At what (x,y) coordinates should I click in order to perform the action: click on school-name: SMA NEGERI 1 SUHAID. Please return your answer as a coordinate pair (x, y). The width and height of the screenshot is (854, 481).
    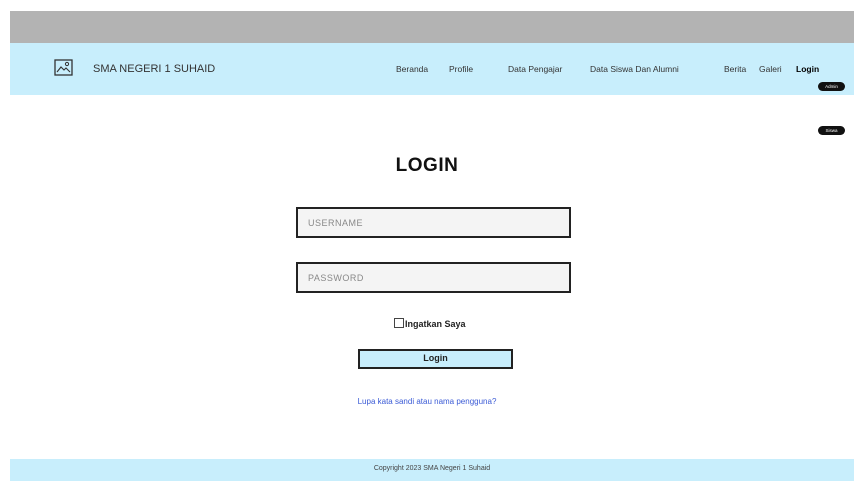
    Looking at the image, I should click on (154, 69).